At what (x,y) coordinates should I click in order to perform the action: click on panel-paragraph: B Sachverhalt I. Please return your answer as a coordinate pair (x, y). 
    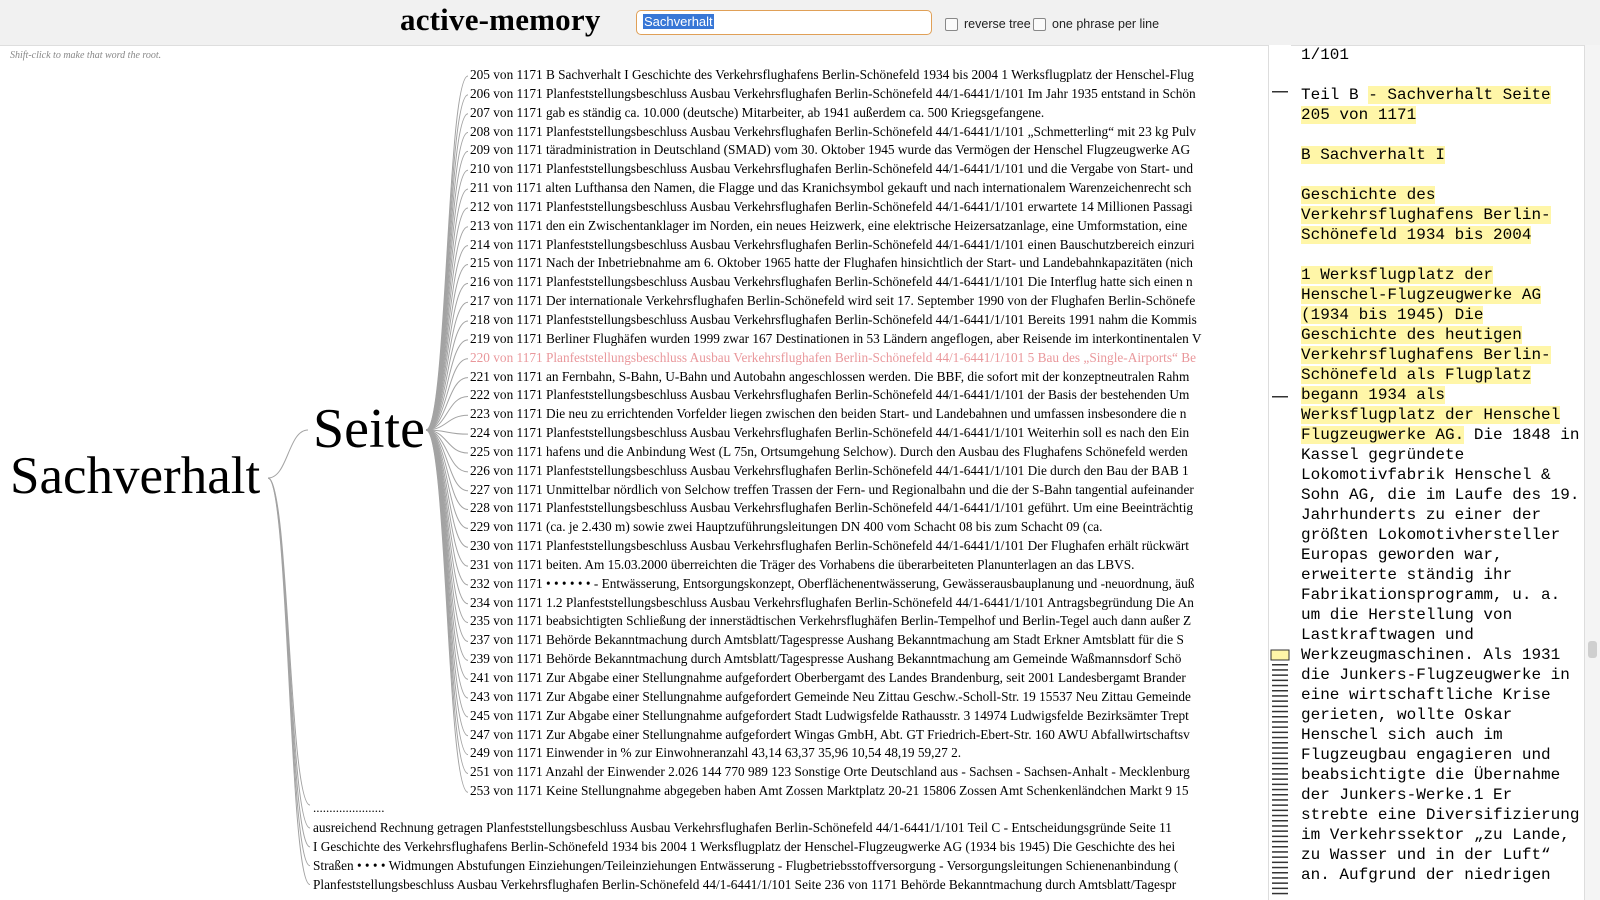
    Looking at the image, I should click on (1442, 155).